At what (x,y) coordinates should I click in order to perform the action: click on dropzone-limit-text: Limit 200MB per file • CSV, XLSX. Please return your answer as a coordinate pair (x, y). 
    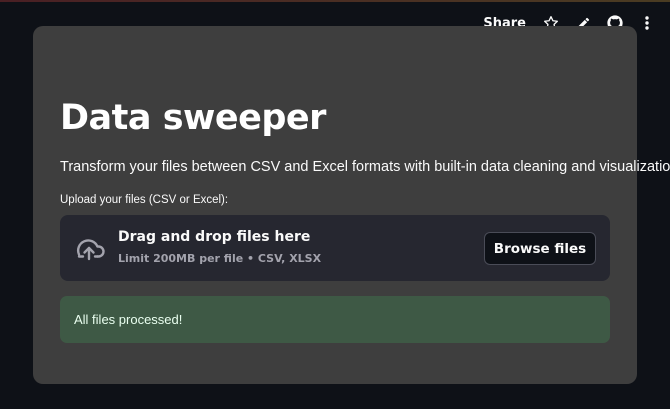
    Looking at the image, I should click on (220, 258).